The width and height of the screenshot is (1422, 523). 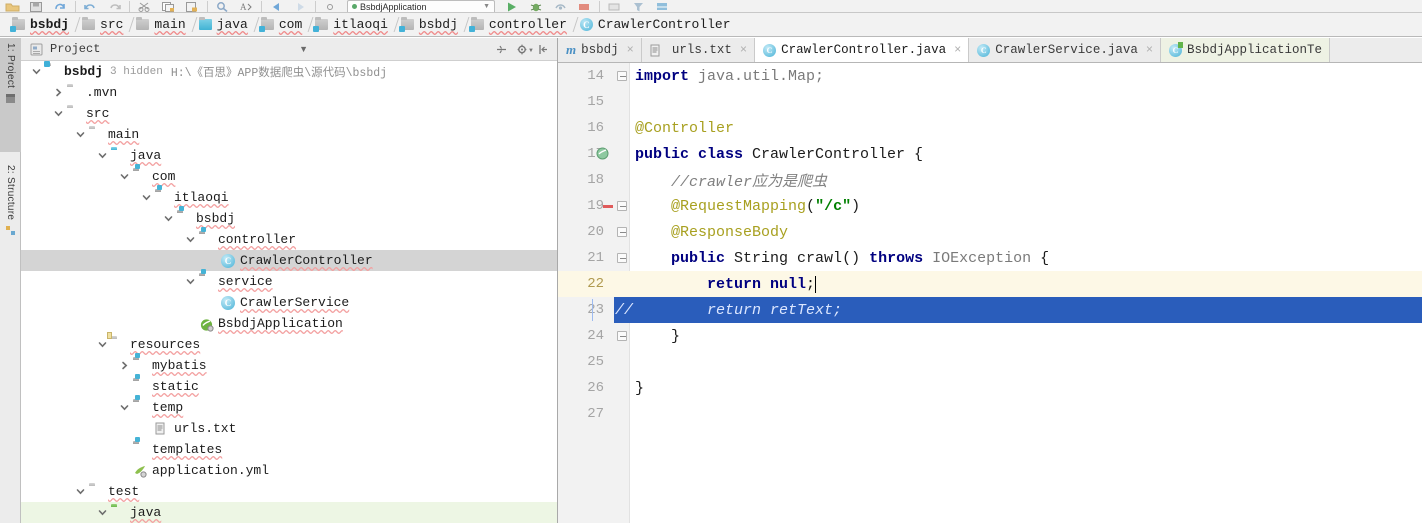 I want to click on editor-tab-crawlerservice-java: C CrawlerService.java ×, so click(x=1065, y=50).